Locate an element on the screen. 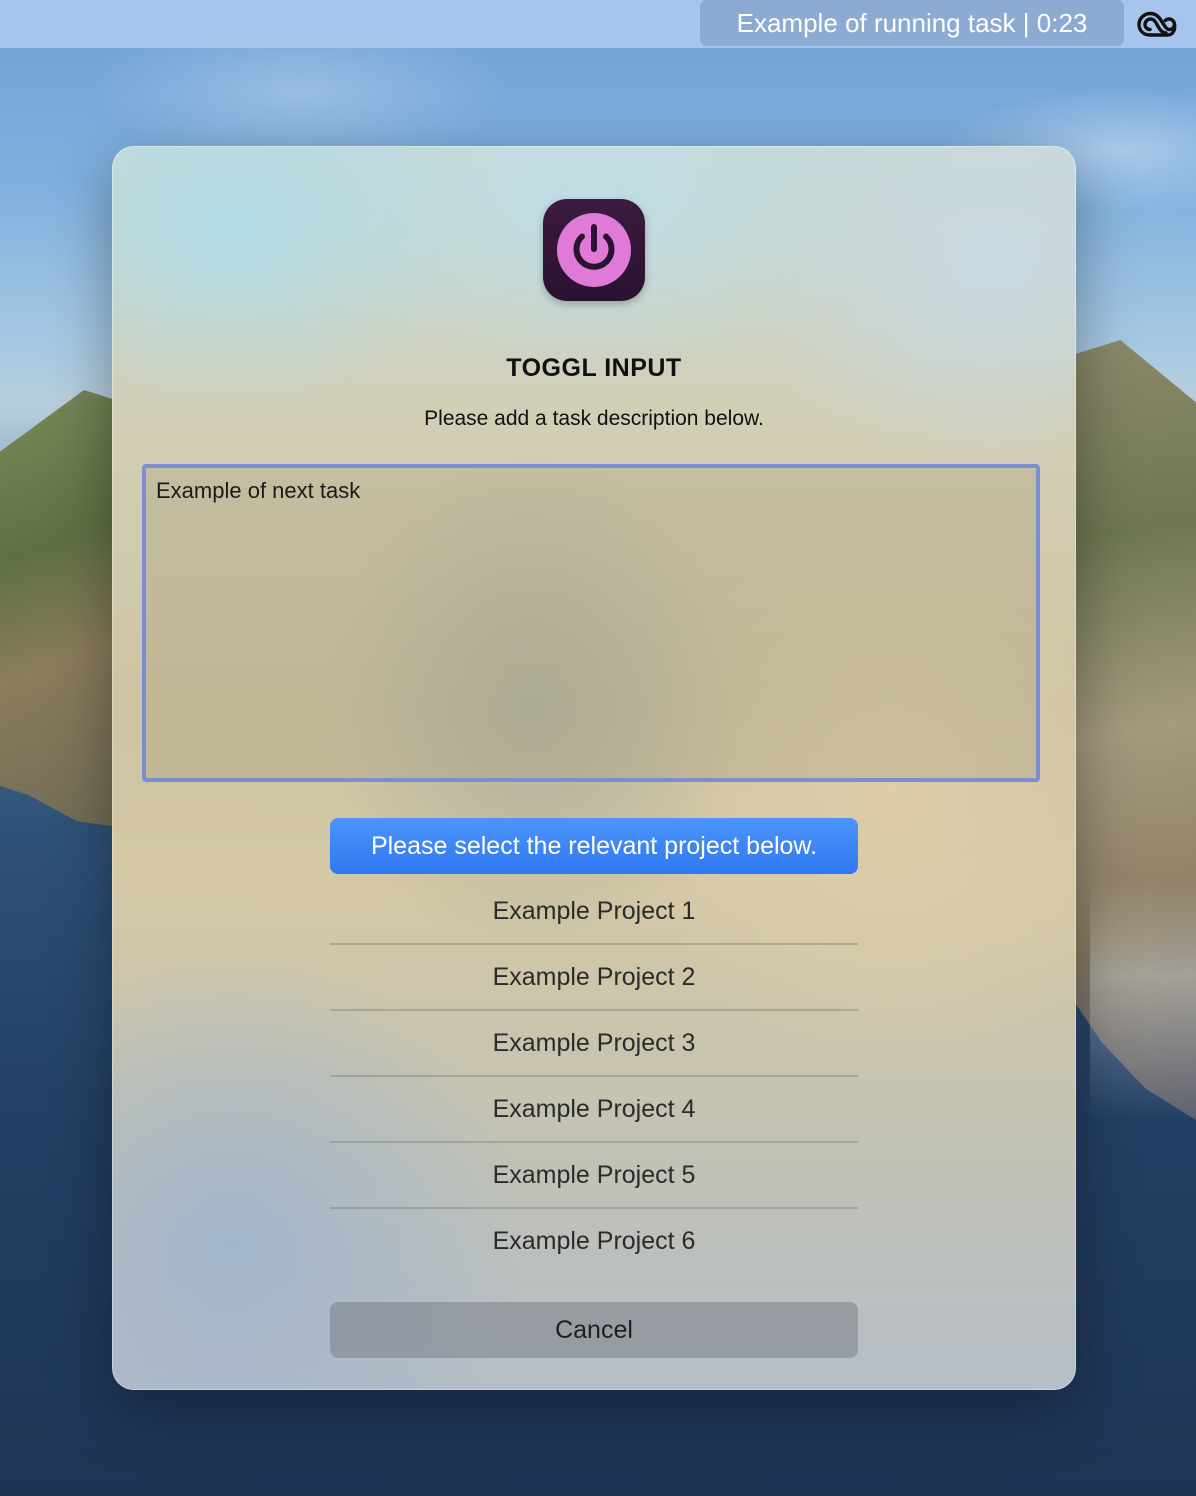  project-item-1: Example Project 1 is located at coordinates (594, 912).